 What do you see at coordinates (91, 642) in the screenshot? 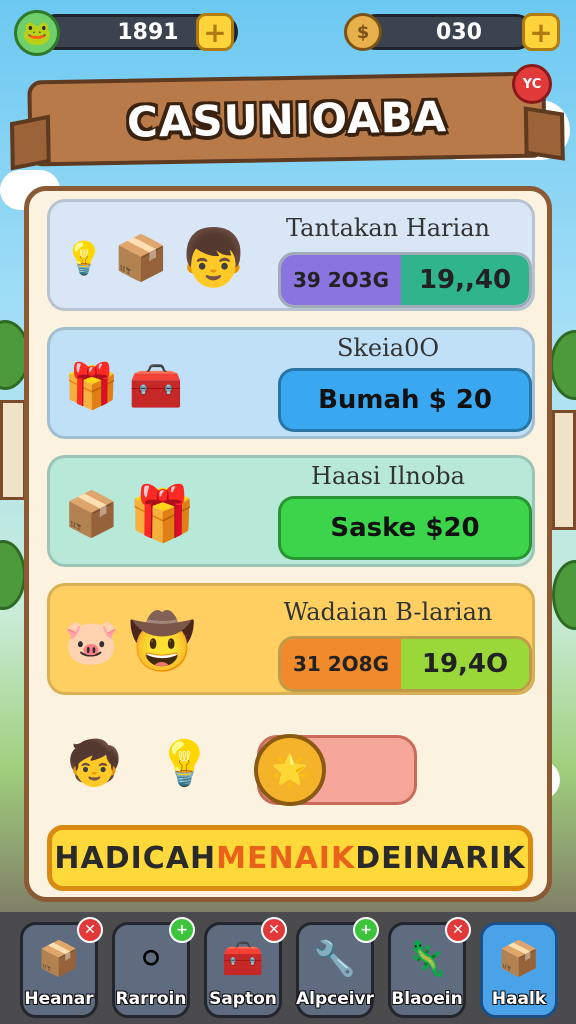
I see `pig-icon: 🐷` at bounding box center [91, 642].